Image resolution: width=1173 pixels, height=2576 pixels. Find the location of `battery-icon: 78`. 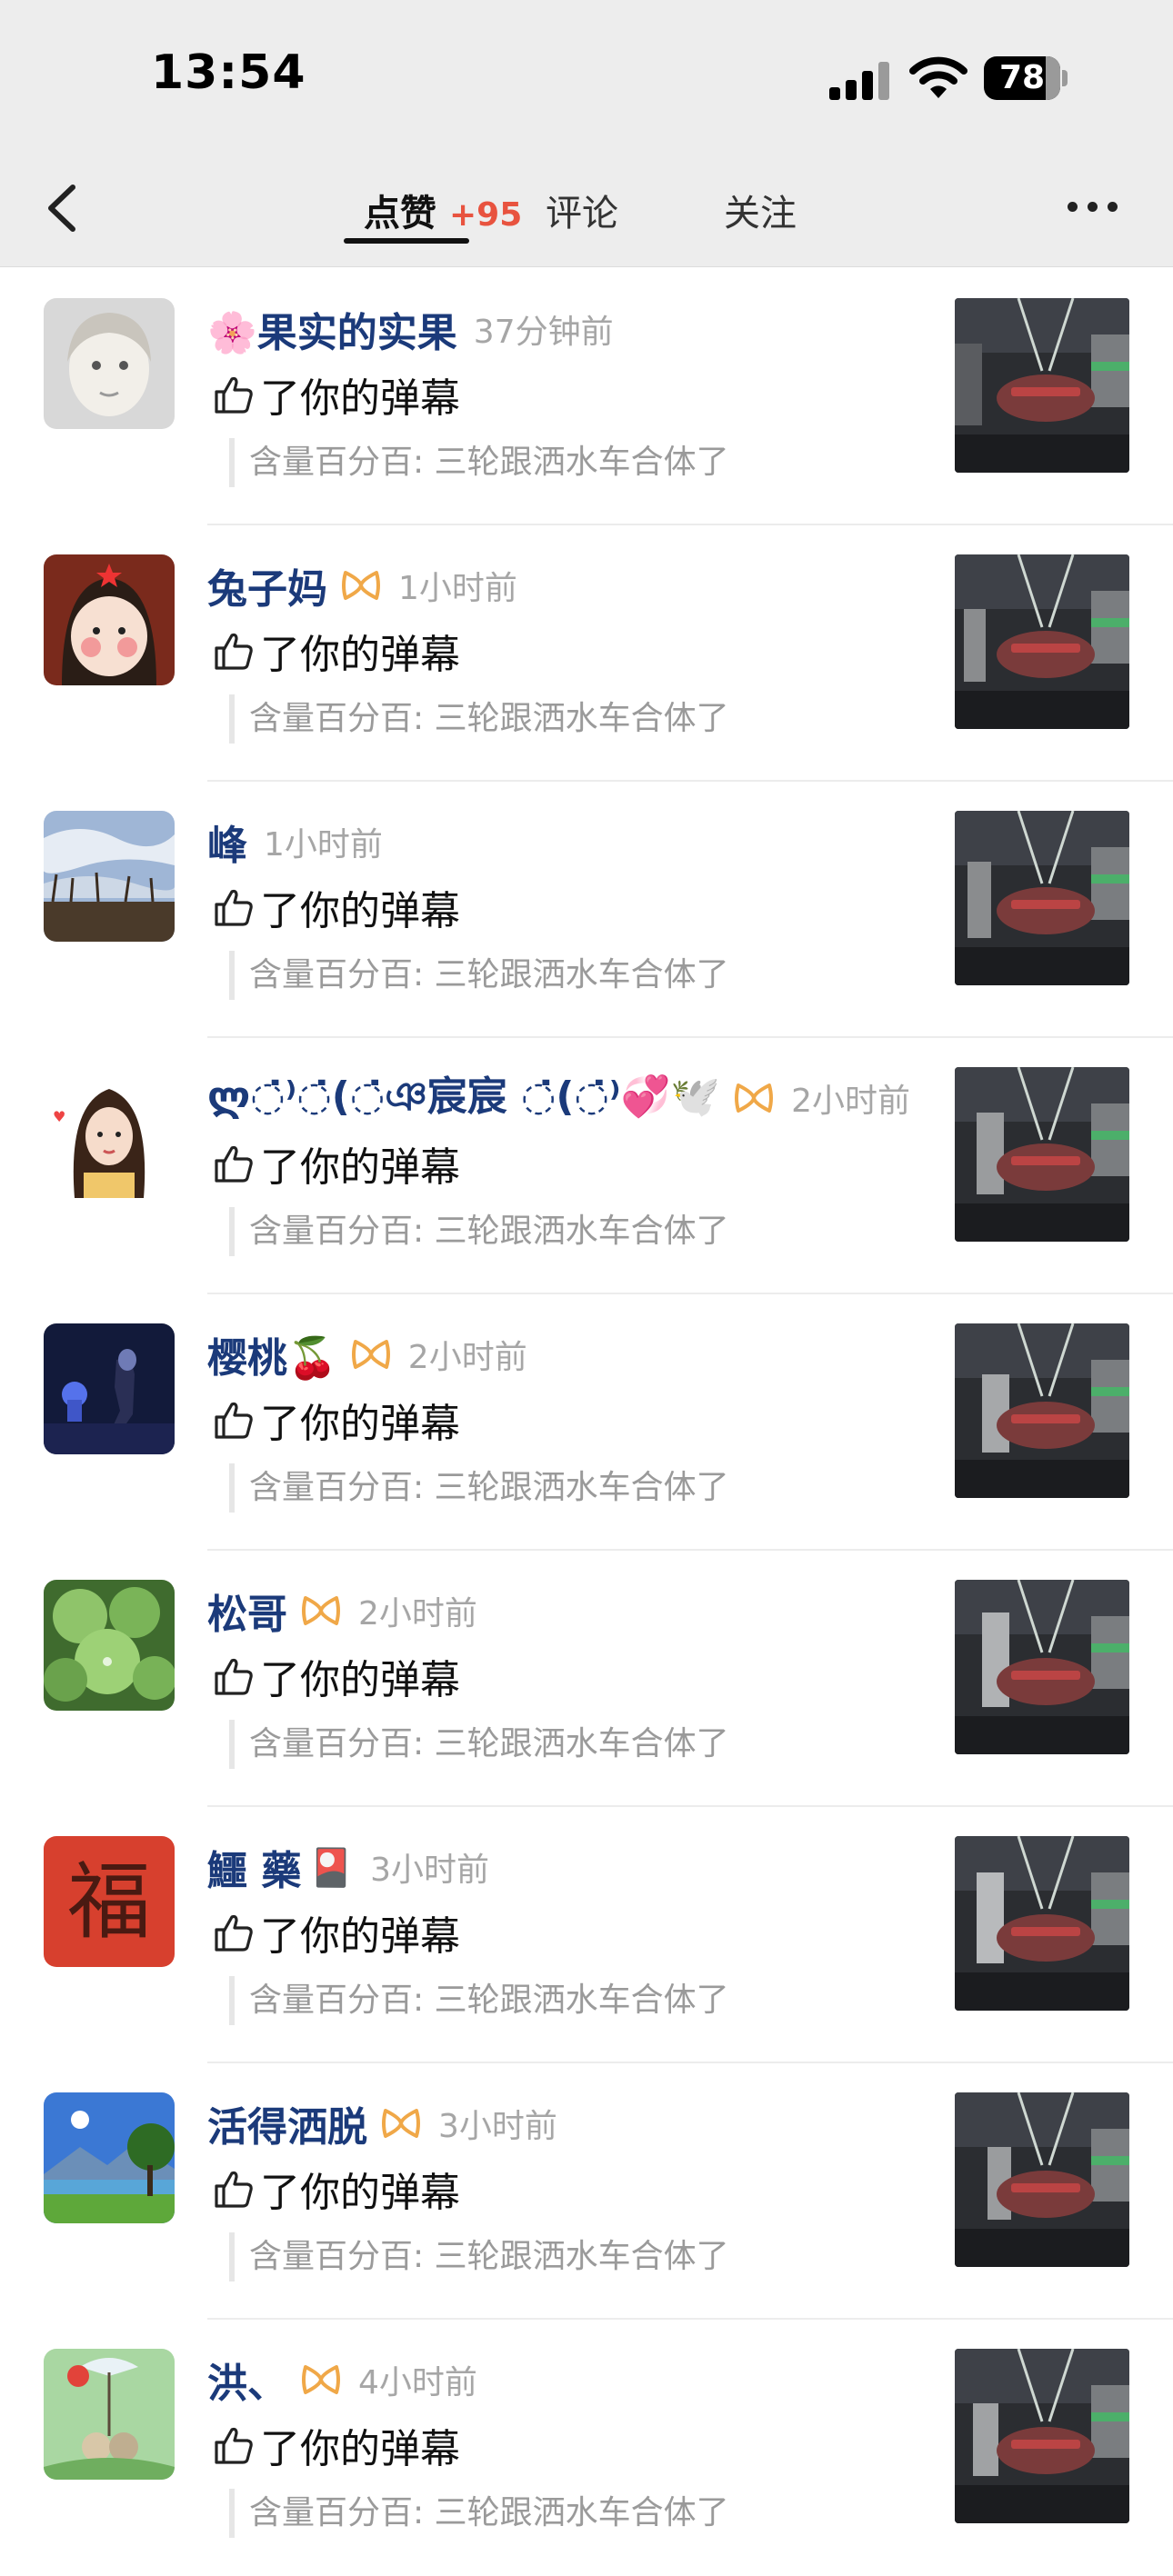

battery-icon: 78 is located at coordinates (1026, 78).